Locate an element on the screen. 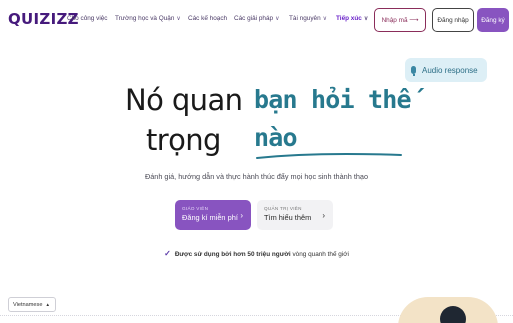 The image size is (513, 323). nav-resources: Tài nguyên ∨ is located at coordinates (308, 18).